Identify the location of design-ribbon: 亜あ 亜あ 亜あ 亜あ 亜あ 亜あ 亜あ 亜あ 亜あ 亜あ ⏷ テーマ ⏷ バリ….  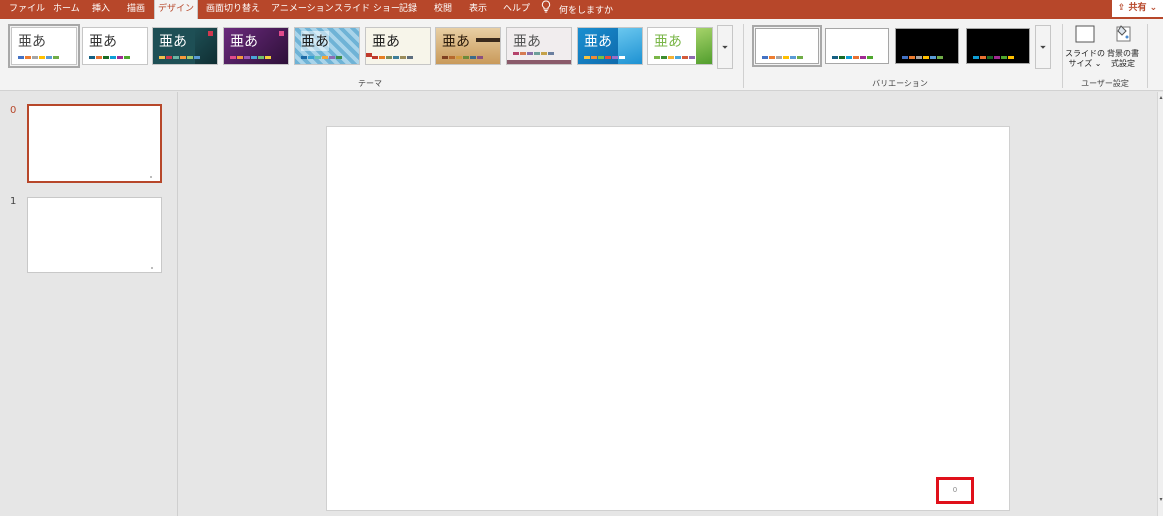
(581, 55).